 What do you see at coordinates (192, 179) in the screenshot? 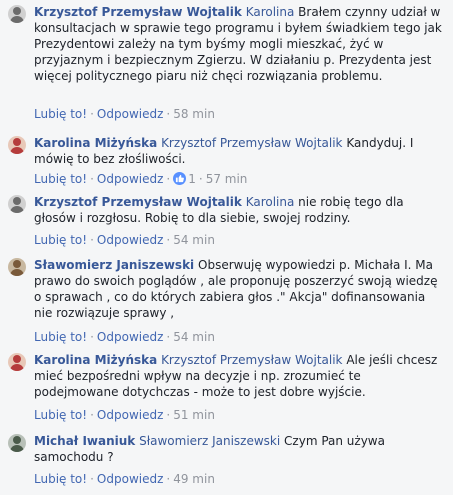
I see `reaction-count: 1` at bounding box center [192, 179].